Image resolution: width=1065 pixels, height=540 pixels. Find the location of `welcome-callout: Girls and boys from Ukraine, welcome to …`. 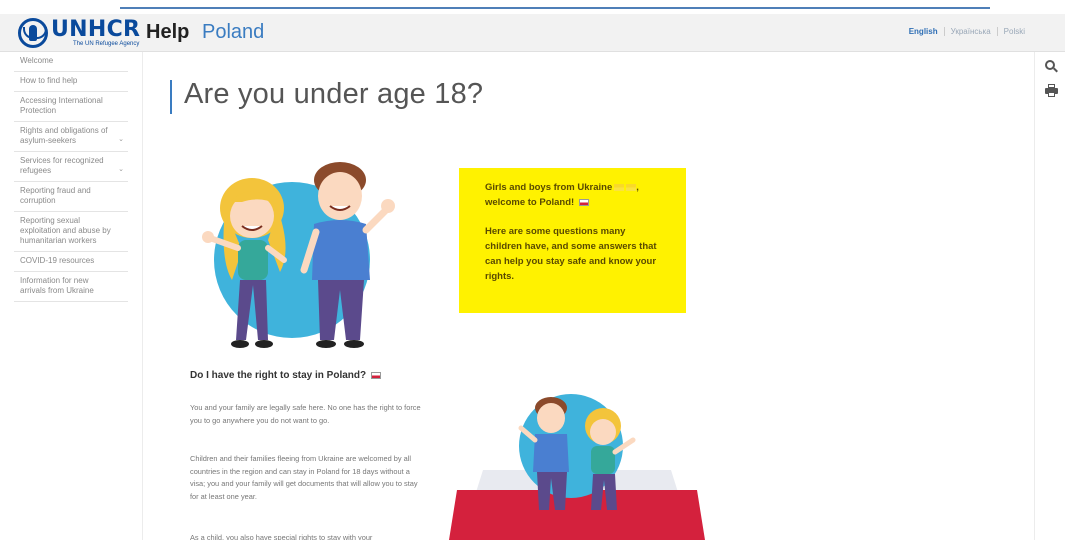

welcome-callout: Girls and boys from Ukraine, welcome to … is located at coordinates (572, 240).